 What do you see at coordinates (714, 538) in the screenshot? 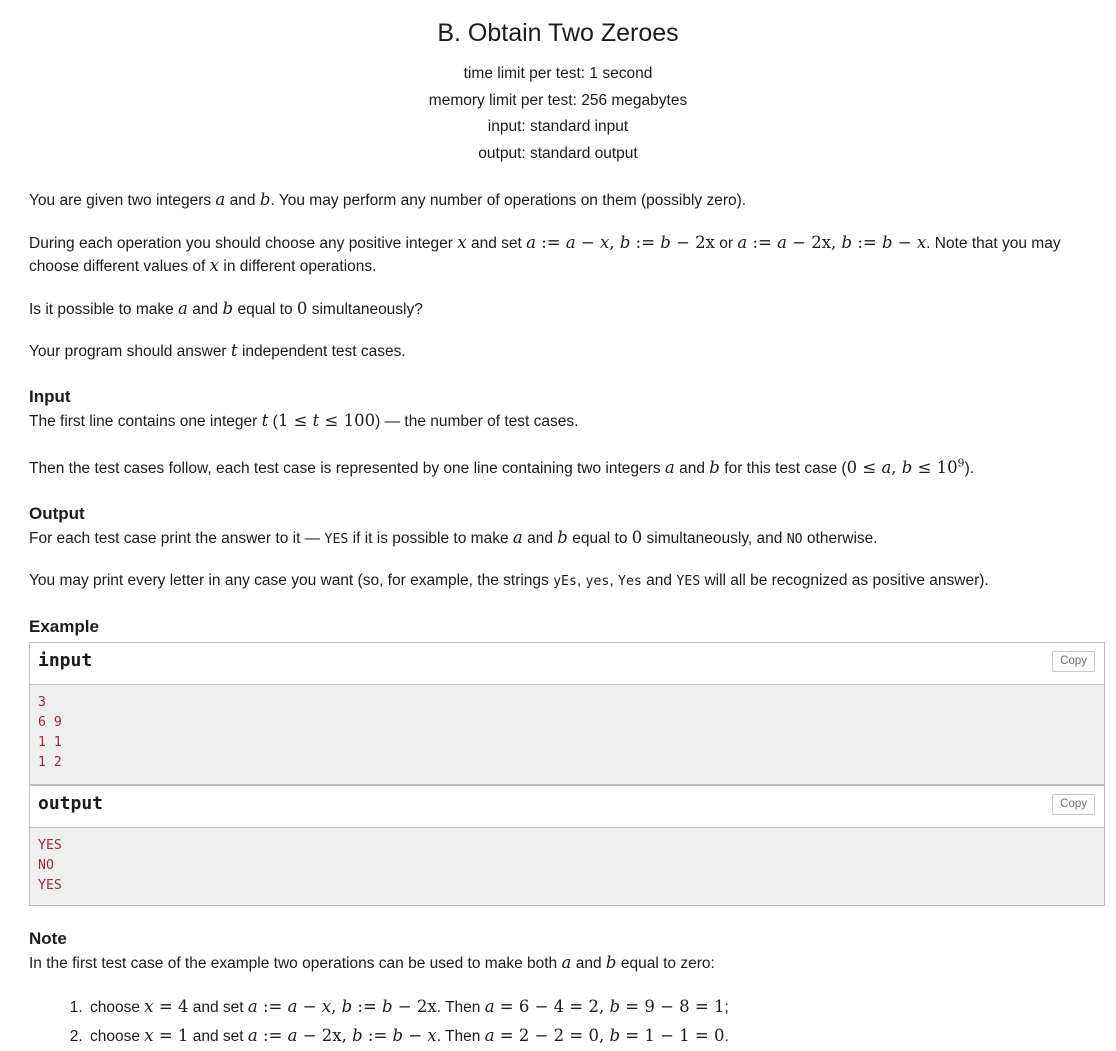
I see `output-l1-e: simultaneously, and` at bounding box center [714, 538].